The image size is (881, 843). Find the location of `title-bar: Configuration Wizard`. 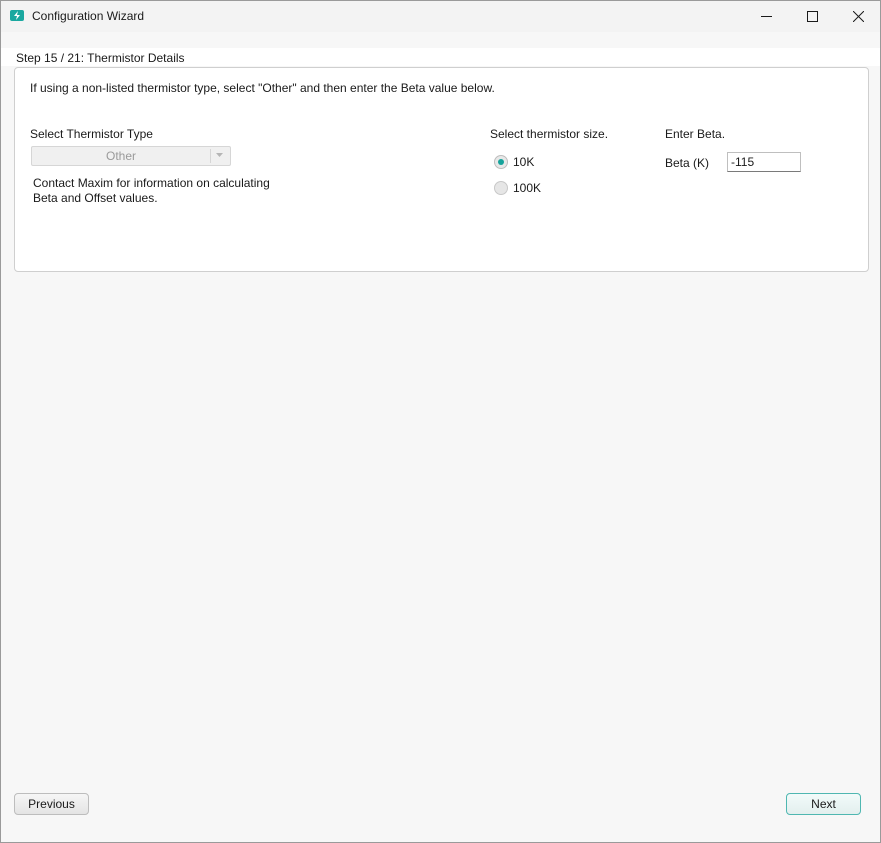

title-bar: Configuration Wizard is located at coordinates (440, 16).